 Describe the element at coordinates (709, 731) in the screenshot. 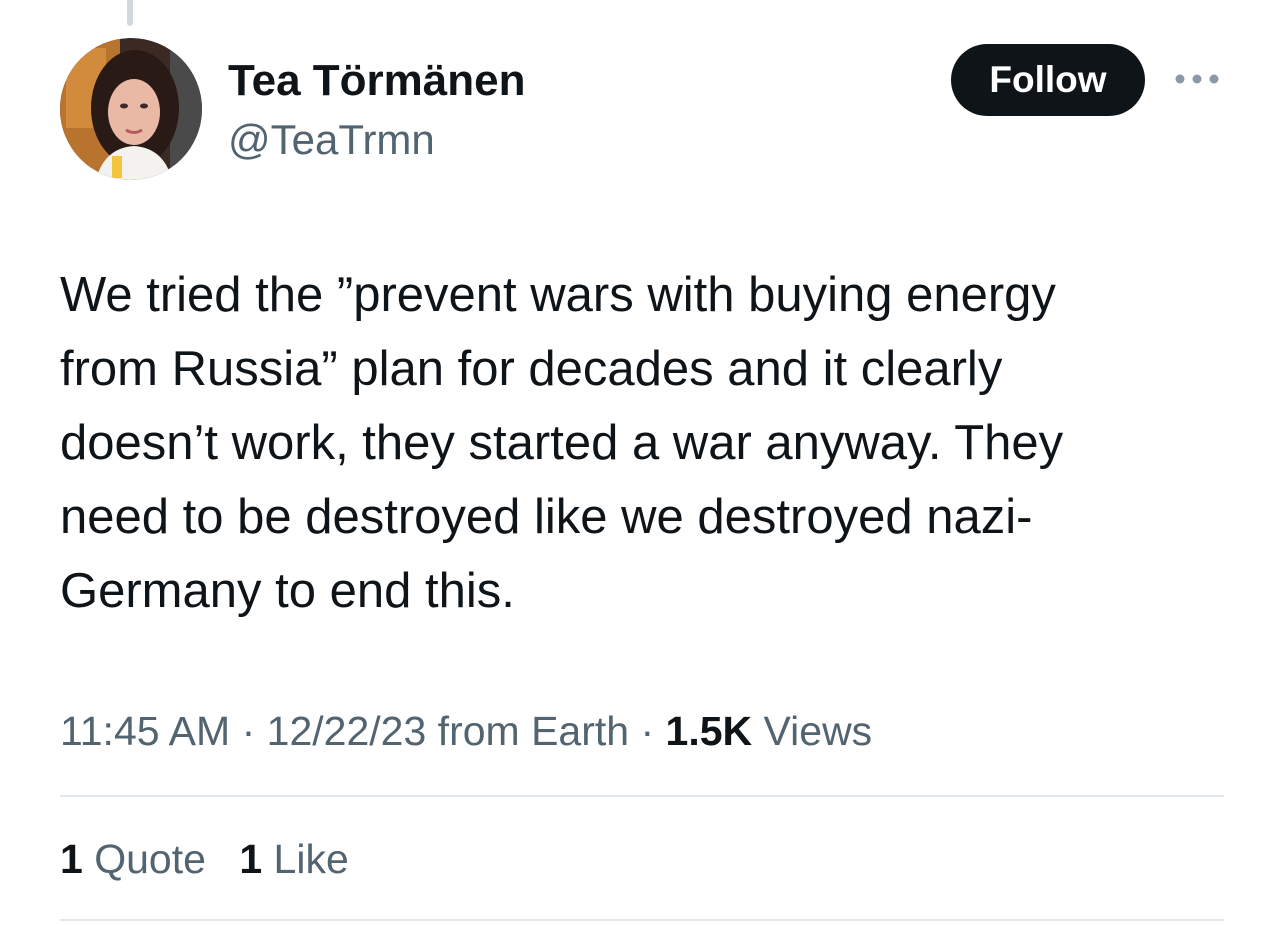

I see `views-count: 1.5K` at that location.